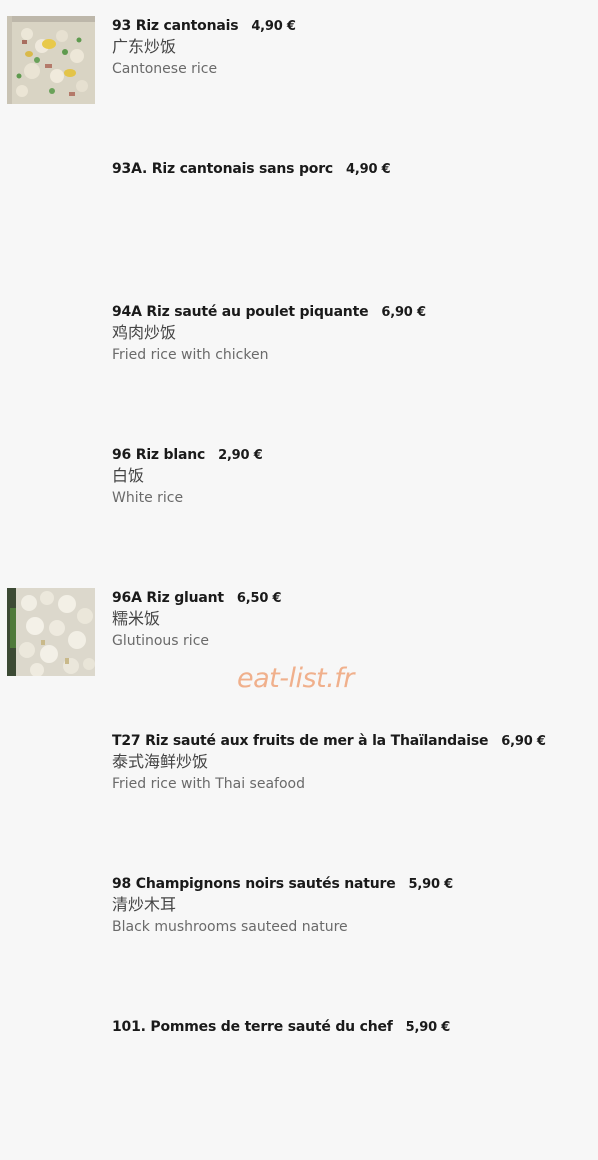 The image size is (598, 1160). Describe the element at coordinates (168, 598) in the screenshot. I see `item-name: 96A Riz gluant` at that location.